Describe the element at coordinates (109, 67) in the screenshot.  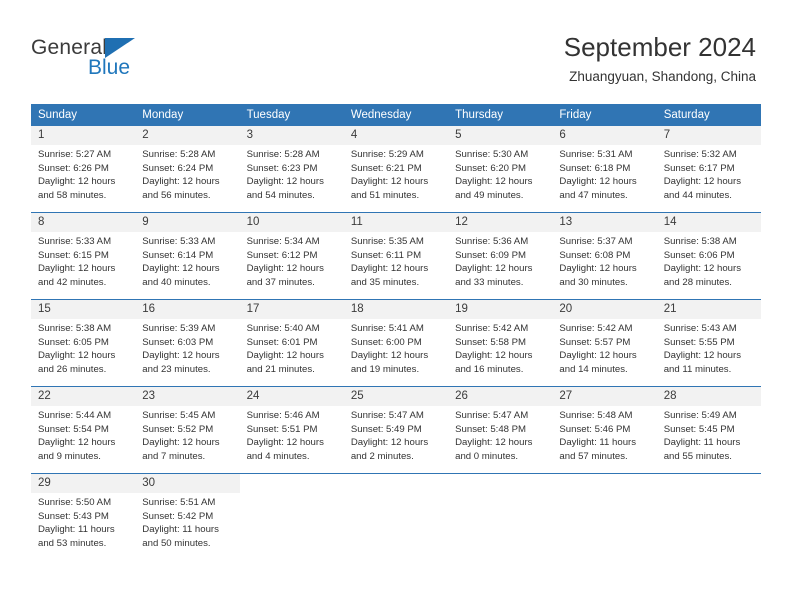
I see `brand-name-blue: Blue` at that location.